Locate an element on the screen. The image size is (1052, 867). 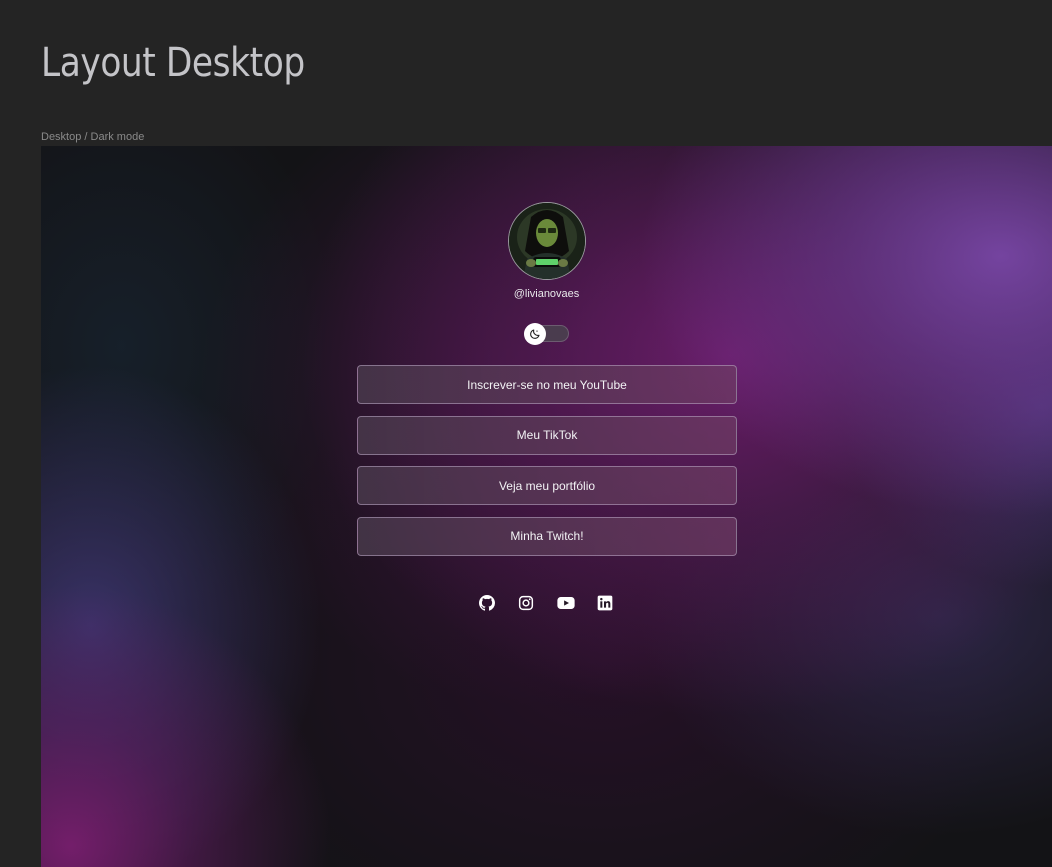
page-title: Layout Desktop is located at coordinates (173, 63).